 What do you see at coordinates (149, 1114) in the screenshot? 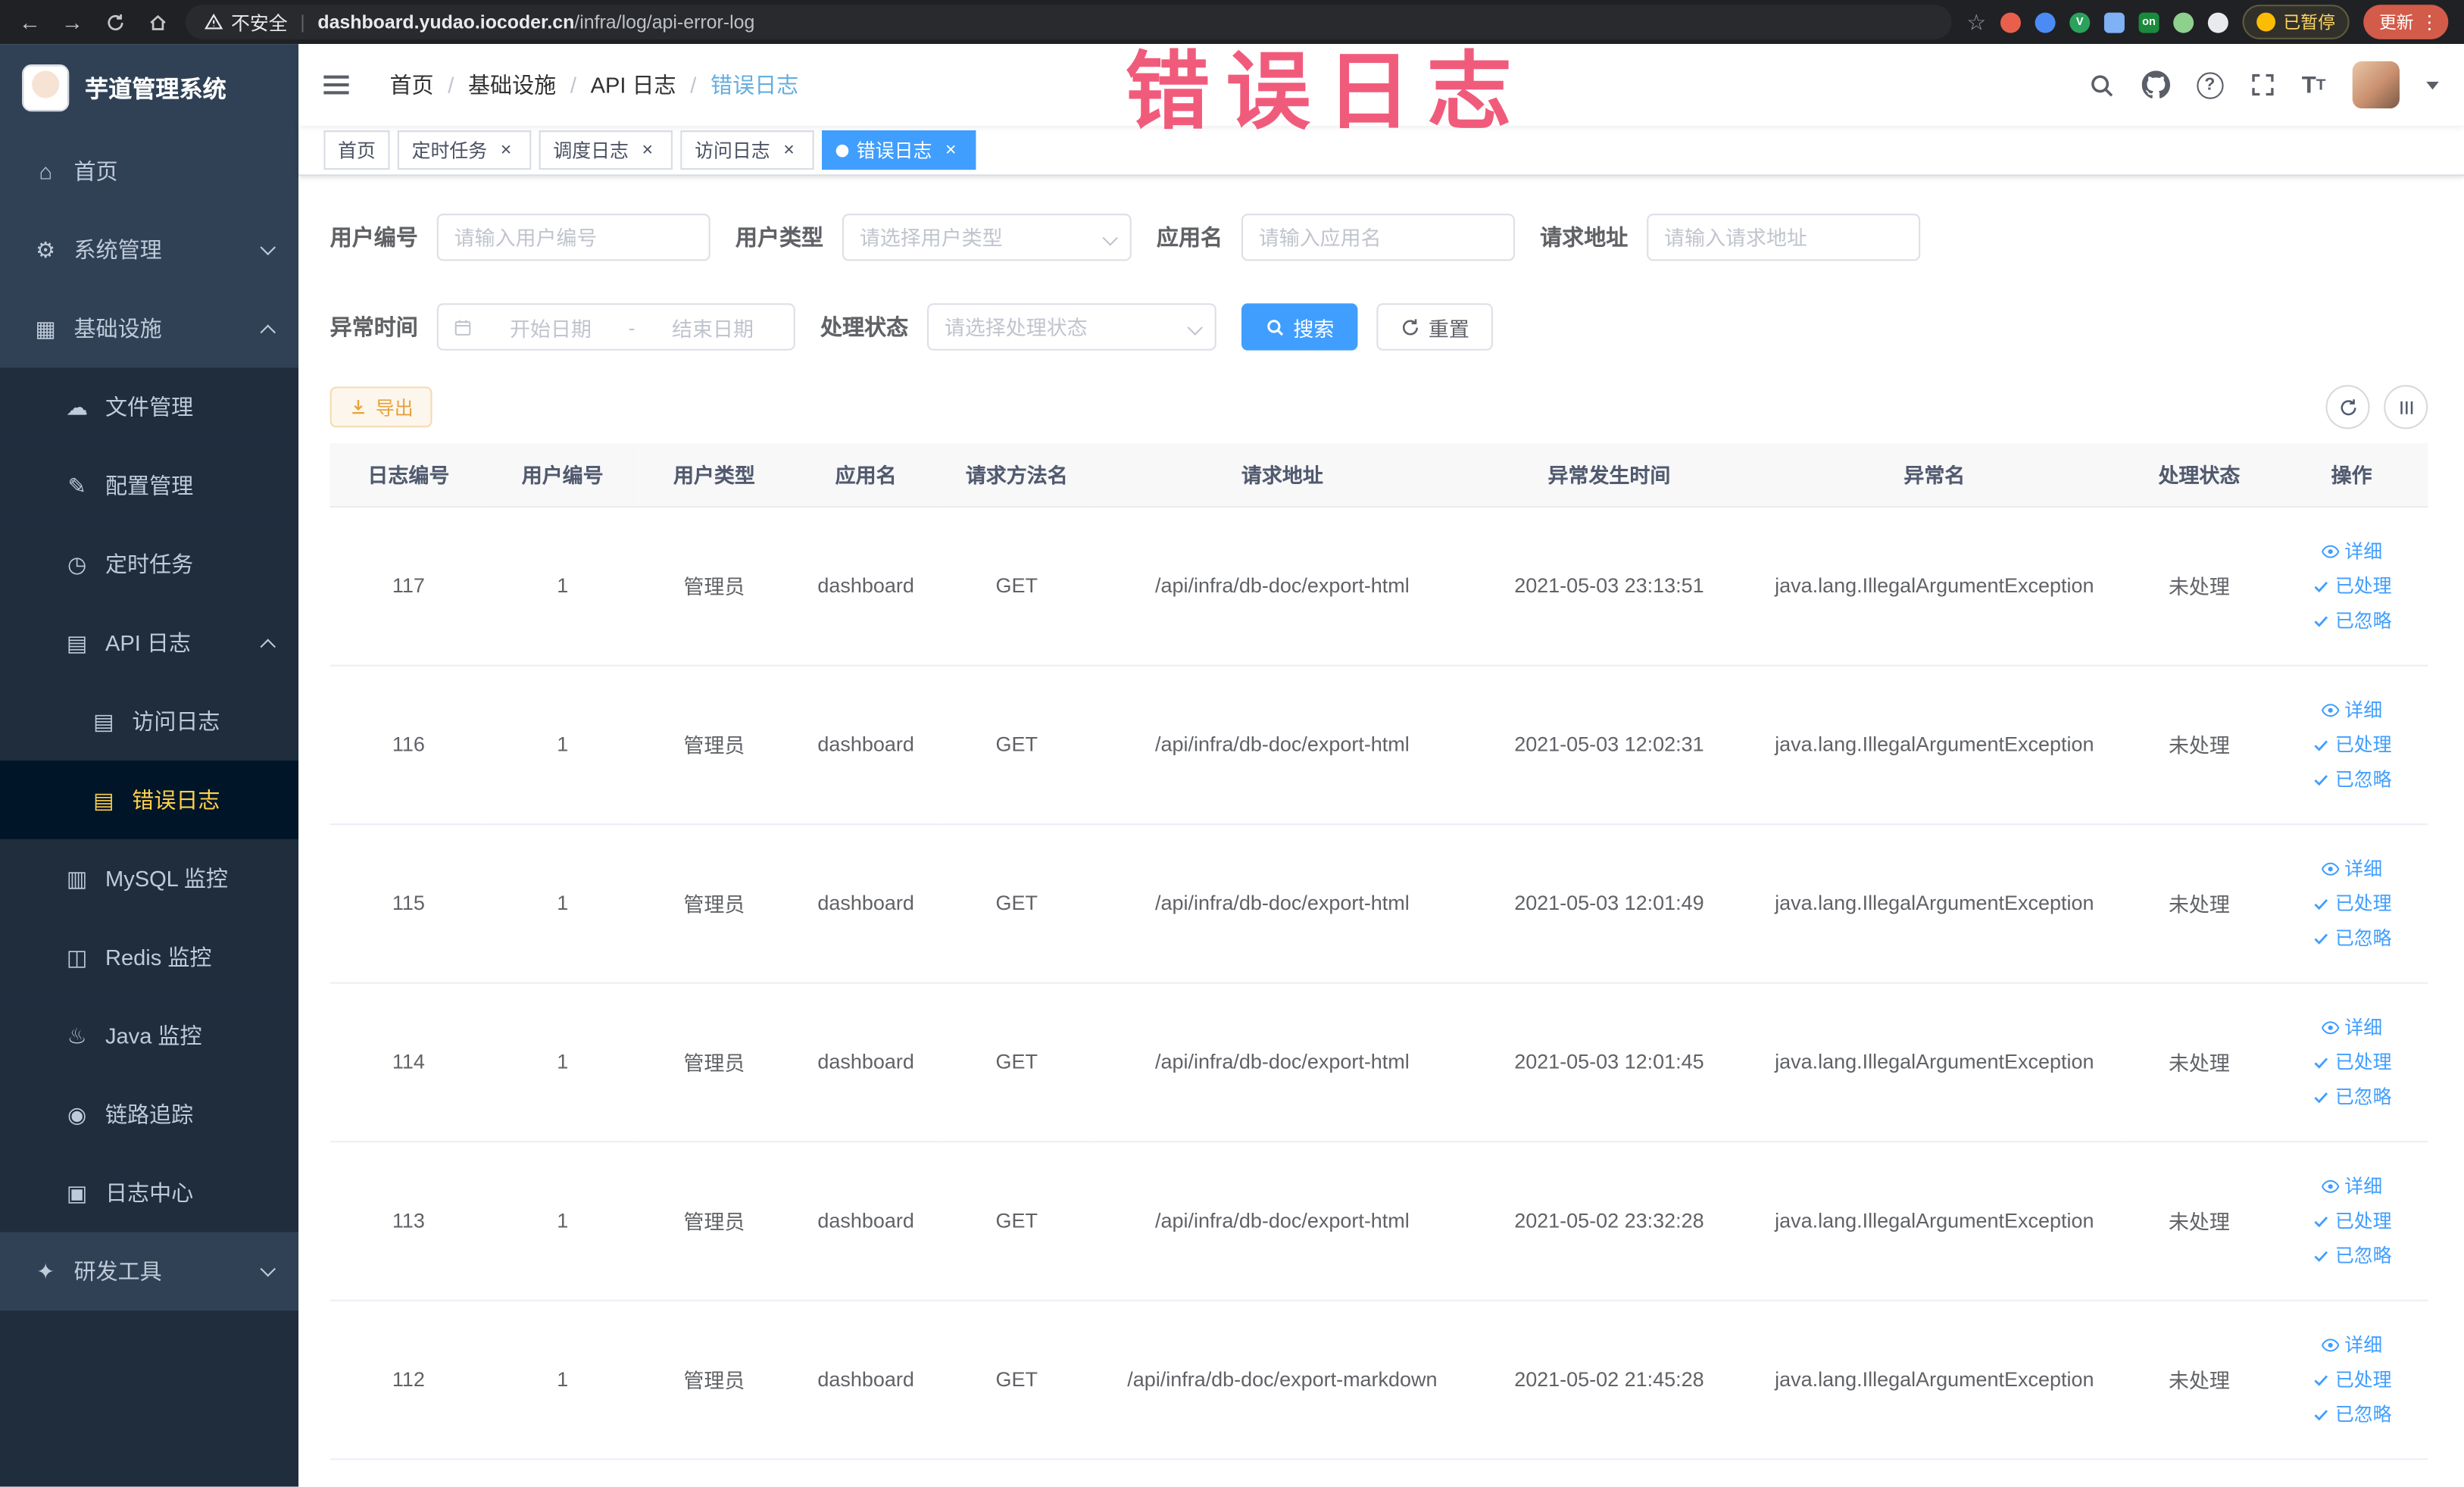
I see `sidebar-item-trace: ◉ 链路追踪` at bounding box center [149, 1114].